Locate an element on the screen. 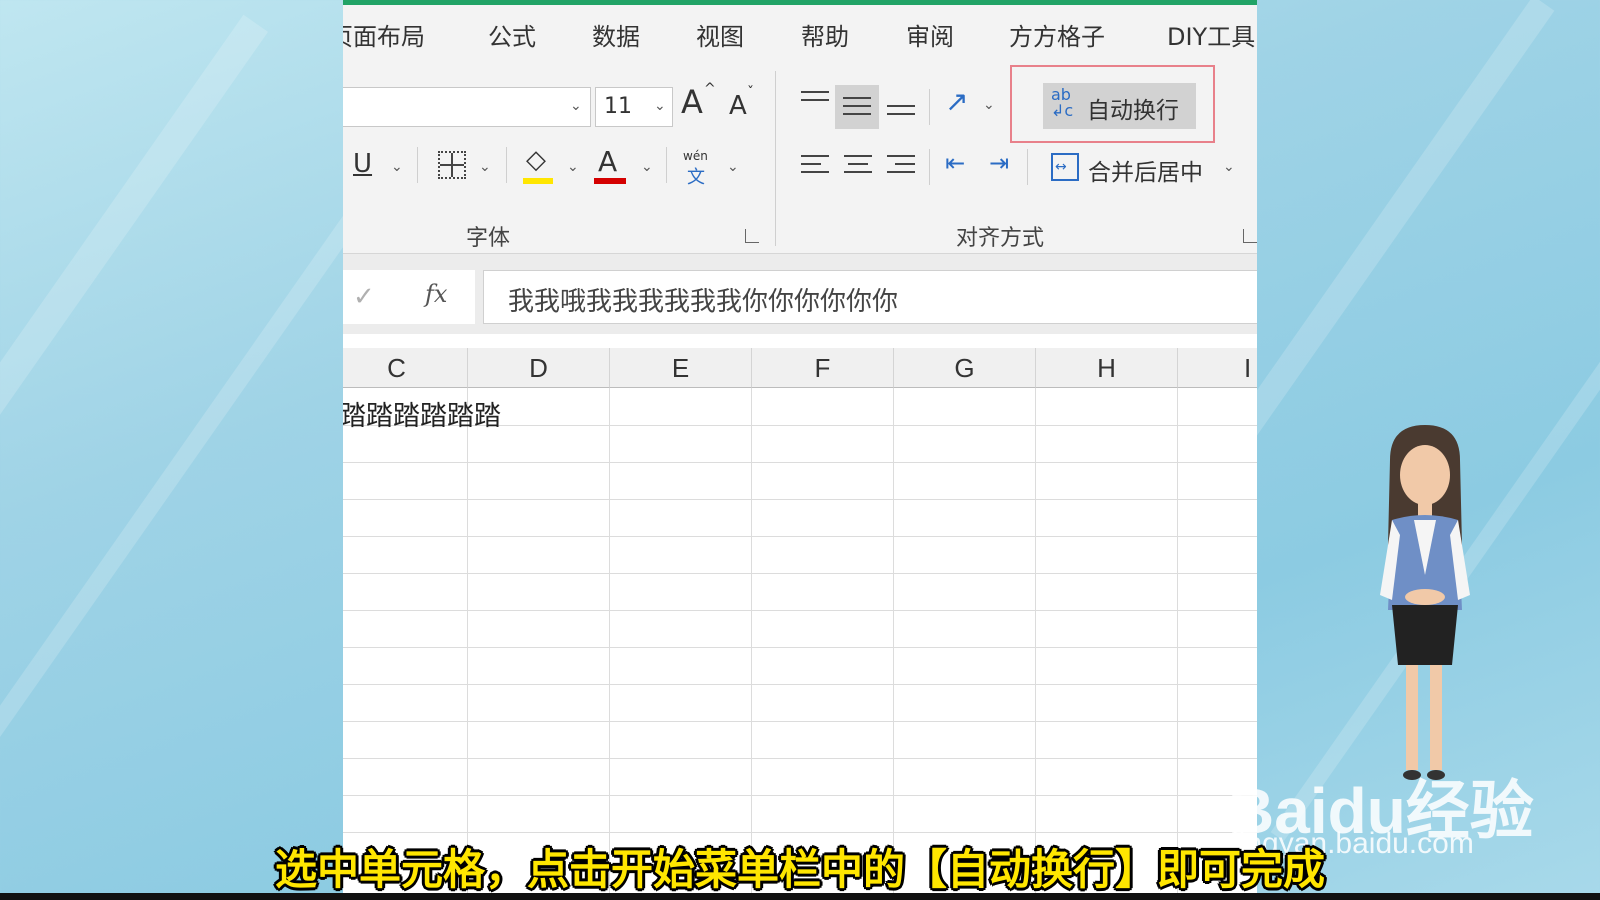 This screenshot has height=900, width=1600. wrap-text-button: ab ↲c 自动换行 is located at coordinates (1119, 106).